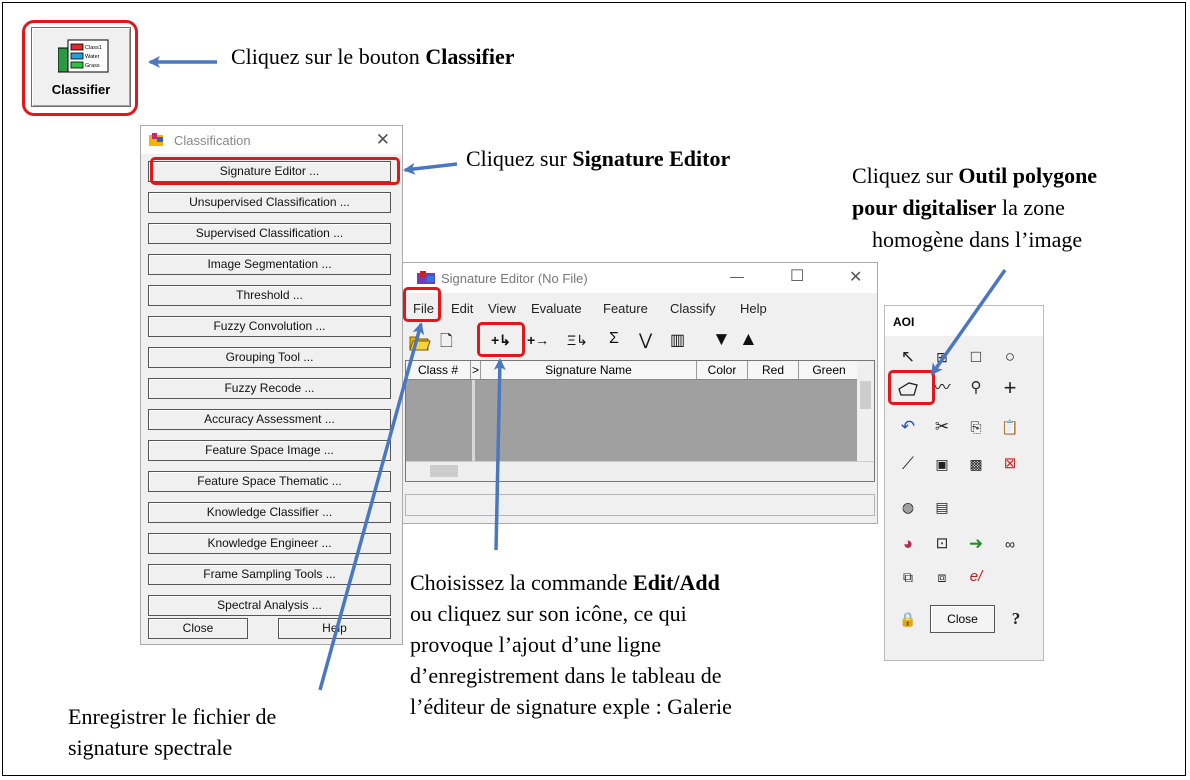 This screenshot has width=1190, height=780. What do you see at coordinates (968, 322) in the screenshot?
I see `arrow-to-polygon-tool` at bounding box center [968, 322].